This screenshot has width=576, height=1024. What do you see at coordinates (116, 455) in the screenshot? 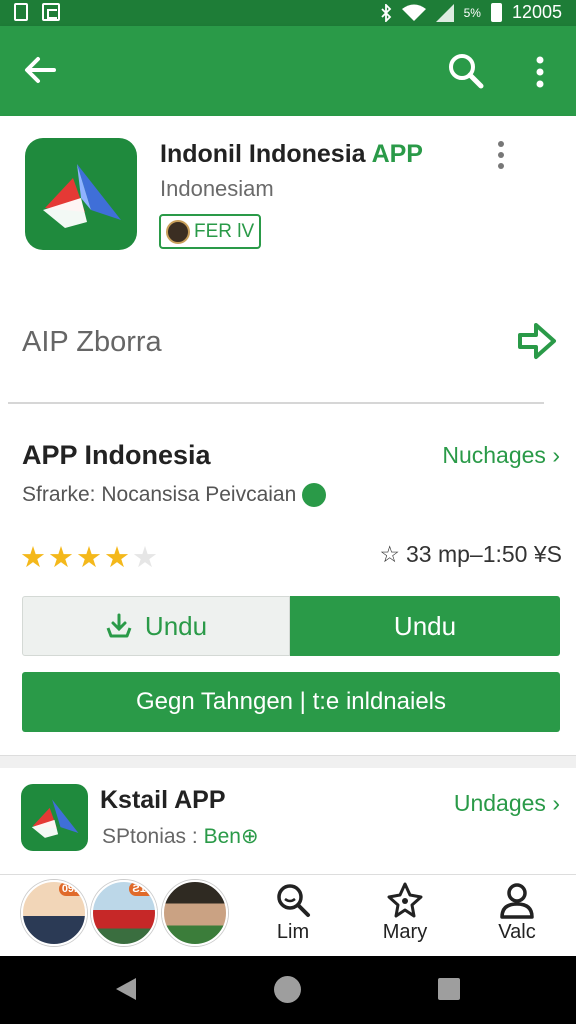
I see `details-title: APP Indonesia` at bounding box center [116, 455].